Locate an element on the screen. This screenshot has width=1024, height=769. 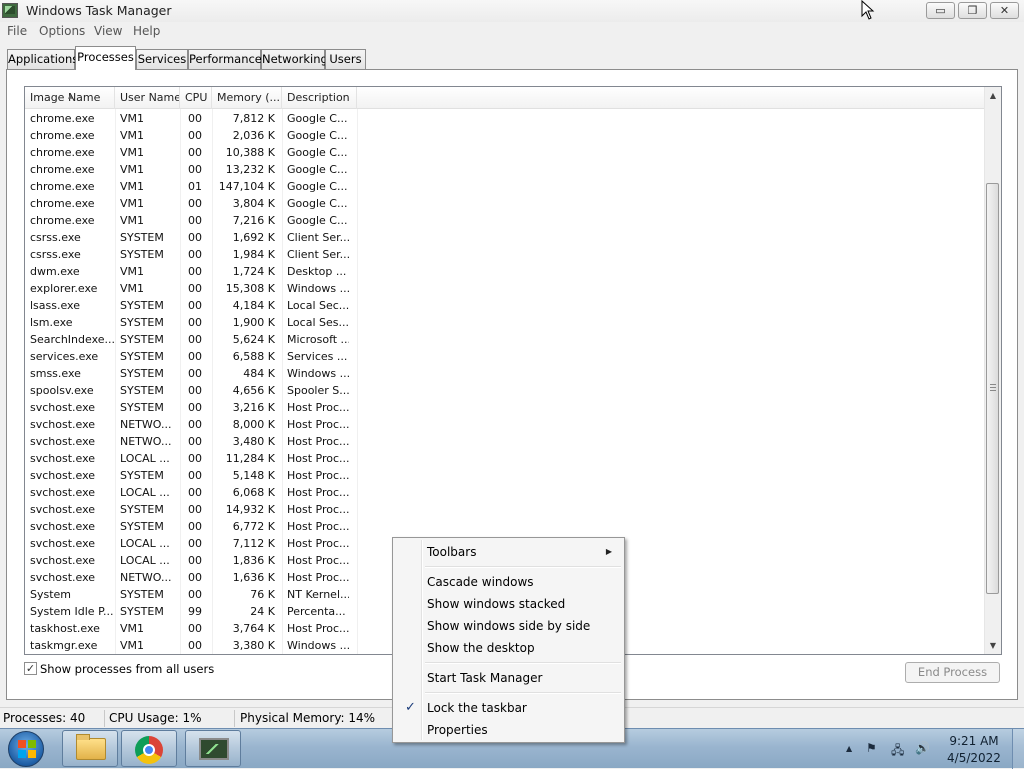
show-desktop-button is located at coordinates (1018, 749).